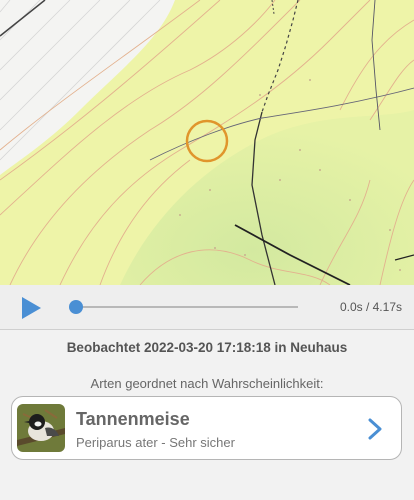 The height and width of the screenshot is (500, 414). Describe the element at coordinates (375, 429) in the screenshot. I see `chevron-right-icon` at that location.